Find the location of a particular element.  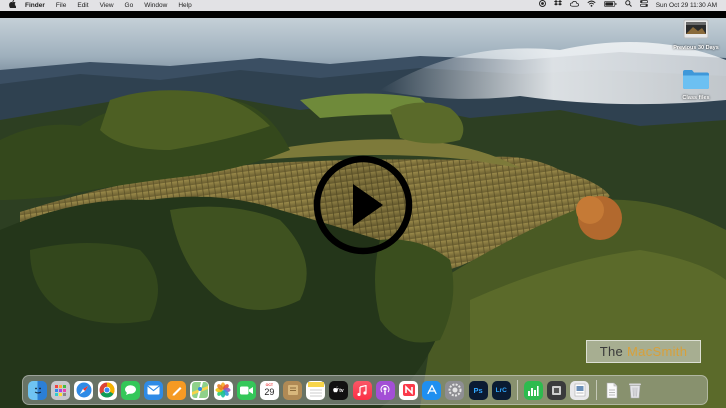

play-button-icon is located at coordinates (363, 205).